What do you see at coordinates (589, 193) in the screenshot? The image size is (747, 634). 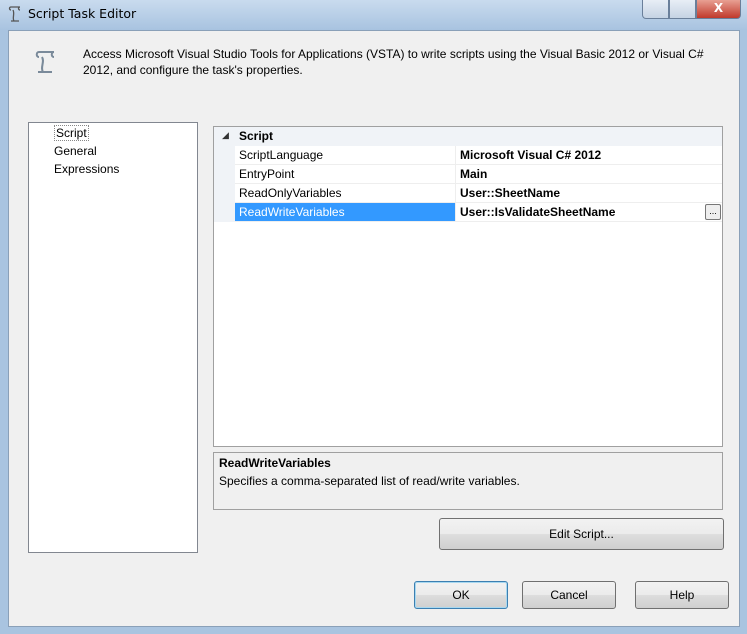 I see `property-value: User::SheetName` at bounding box center [589, 193].